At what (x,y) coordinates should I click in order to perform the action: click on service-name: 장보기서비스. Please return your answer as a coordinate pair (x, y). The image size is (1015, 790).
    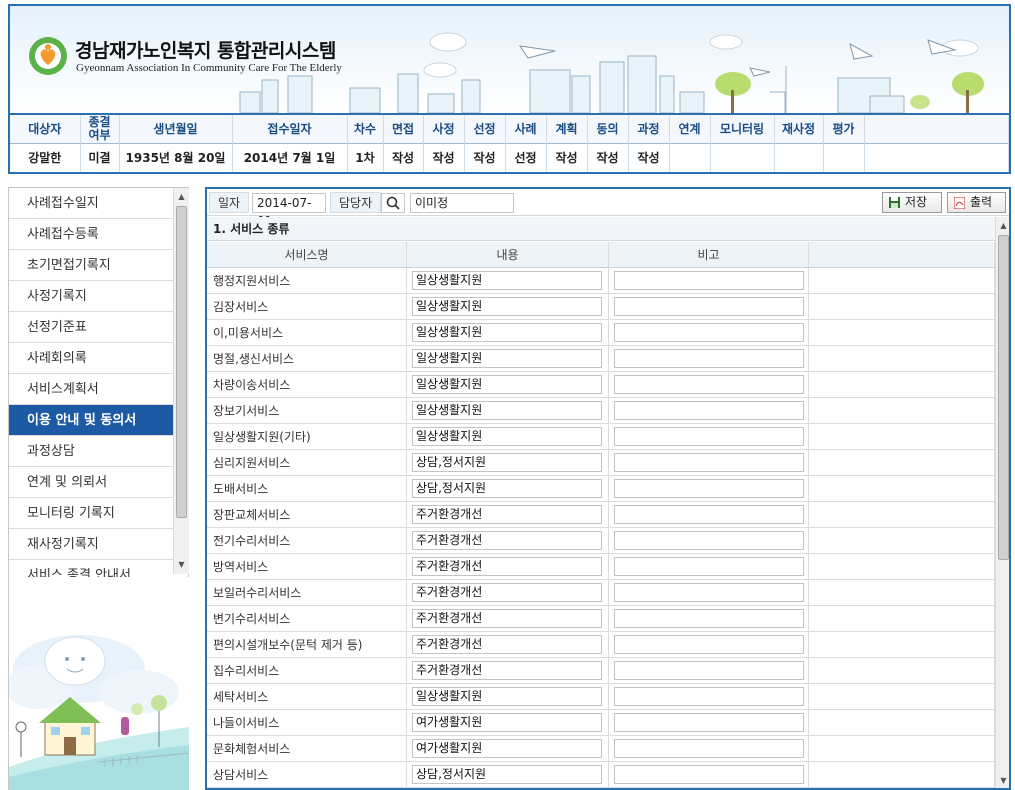
    Looking at the image, I should click on (307, 410).